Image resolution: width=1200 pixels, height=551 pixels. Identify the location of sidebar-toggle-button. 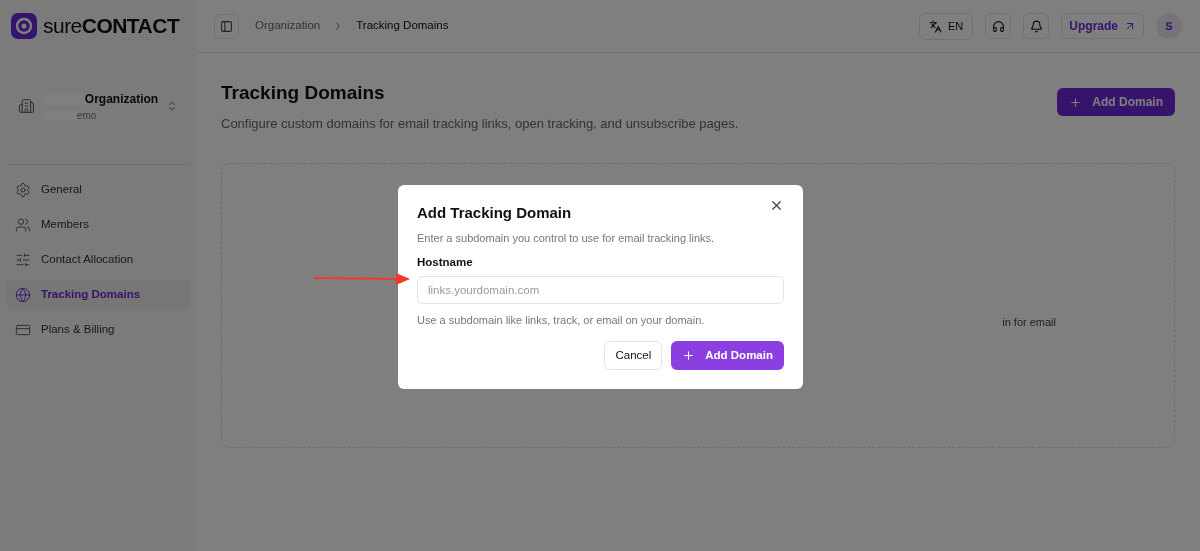
(226, 26).